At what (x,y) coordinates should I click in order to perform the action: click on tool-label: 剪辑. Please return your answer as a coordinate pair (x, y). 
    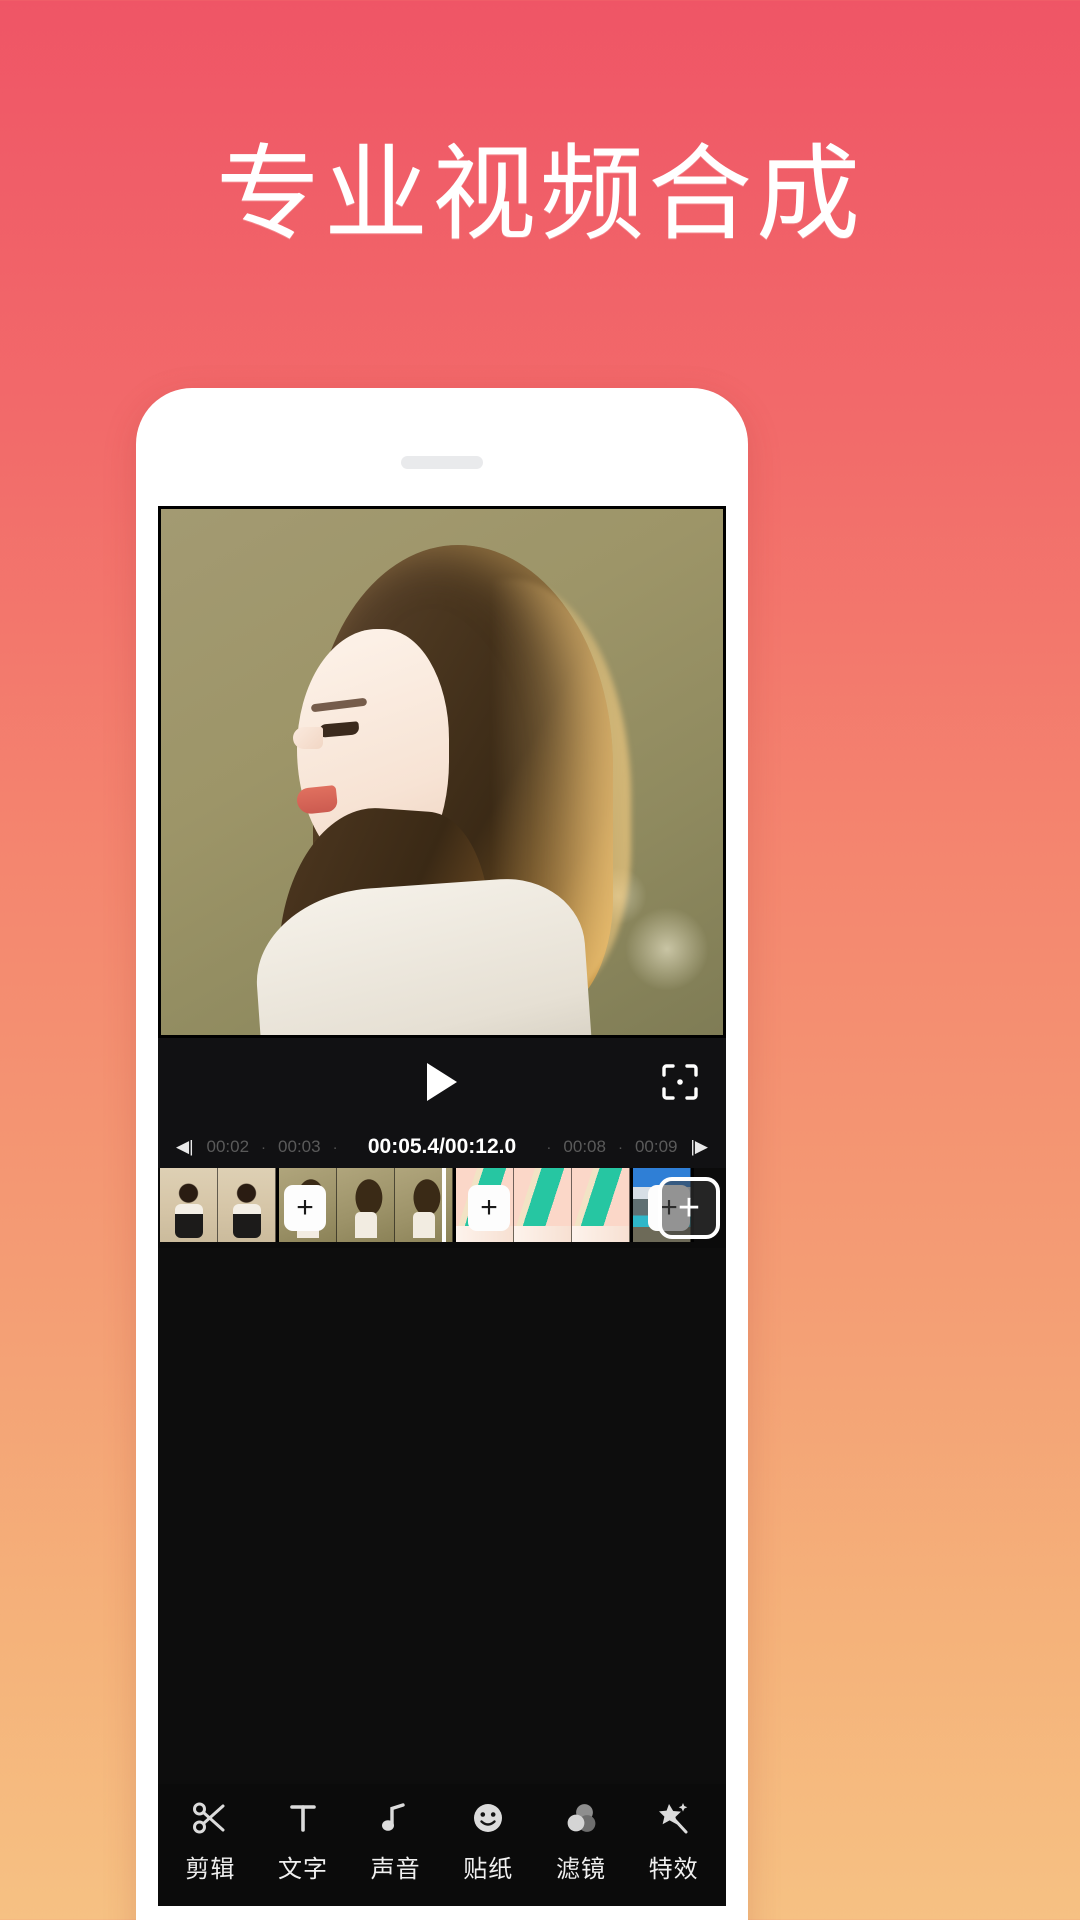
    Looking at the image, I should click on (210, 1869).